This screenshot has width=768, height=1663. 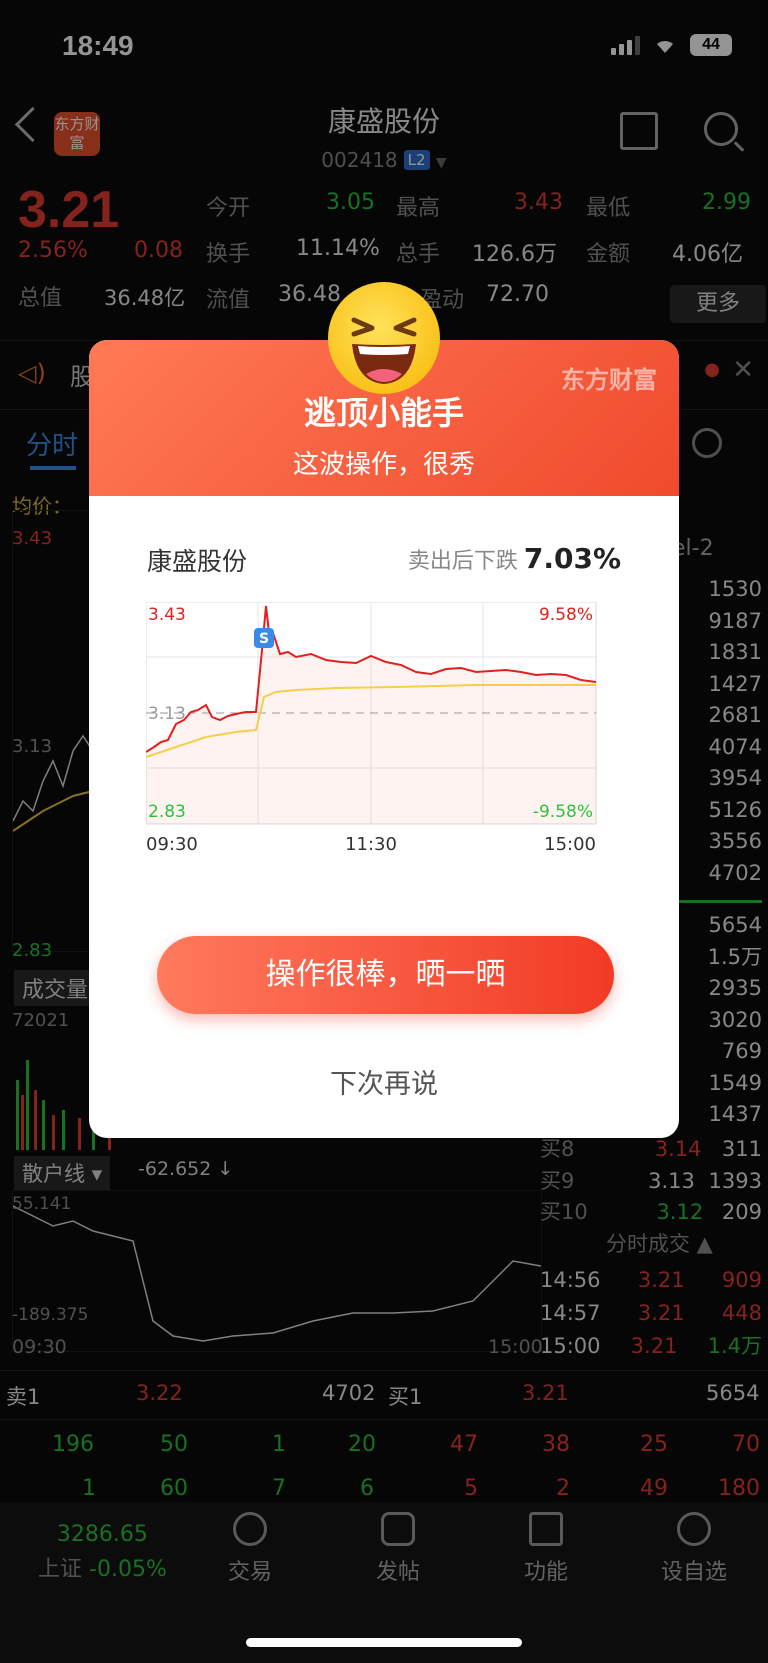 What do you see at coordinates (384, 1642) in the screenshot?
I see `home-indicator` at bounding box center [384, 1642].